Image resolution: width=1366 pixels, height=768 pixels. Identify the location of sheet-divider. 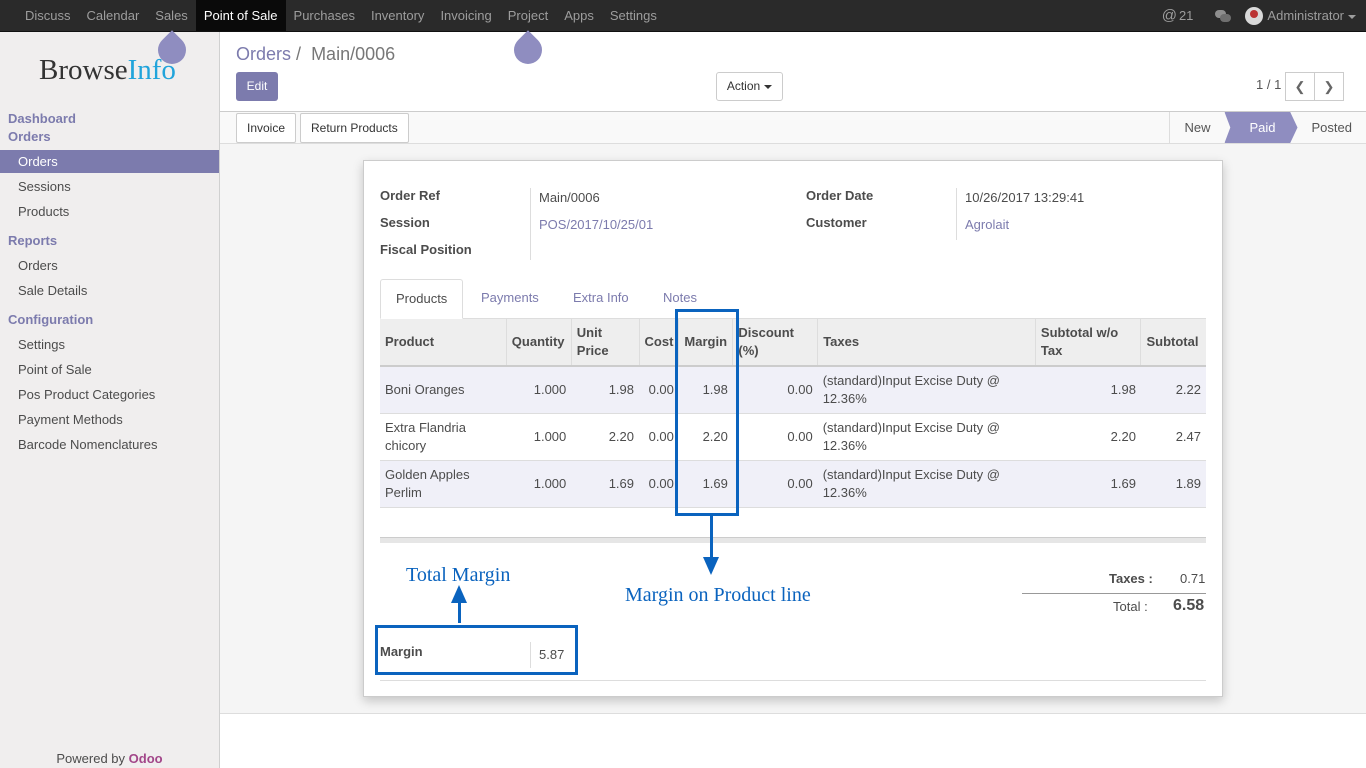
(793, 680).